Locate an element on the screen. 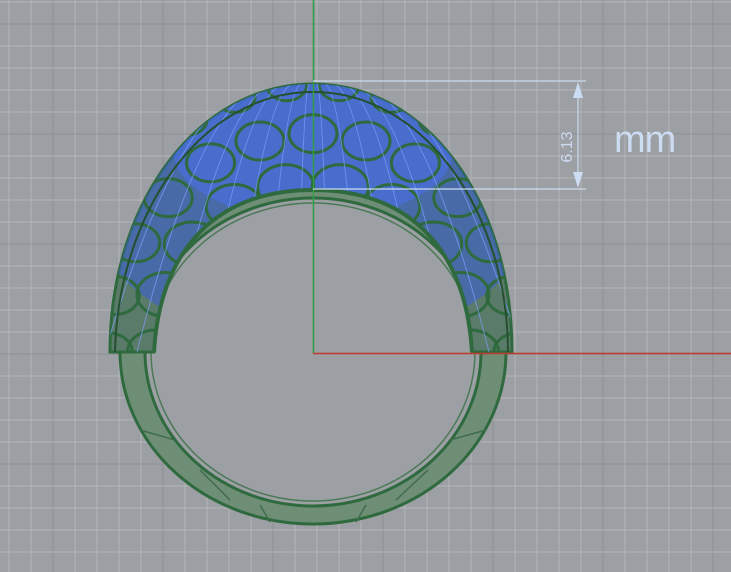 The width and height of the screenshot is (731, 572). dimension-value: 6.13 is located at coordinates (567, 147).